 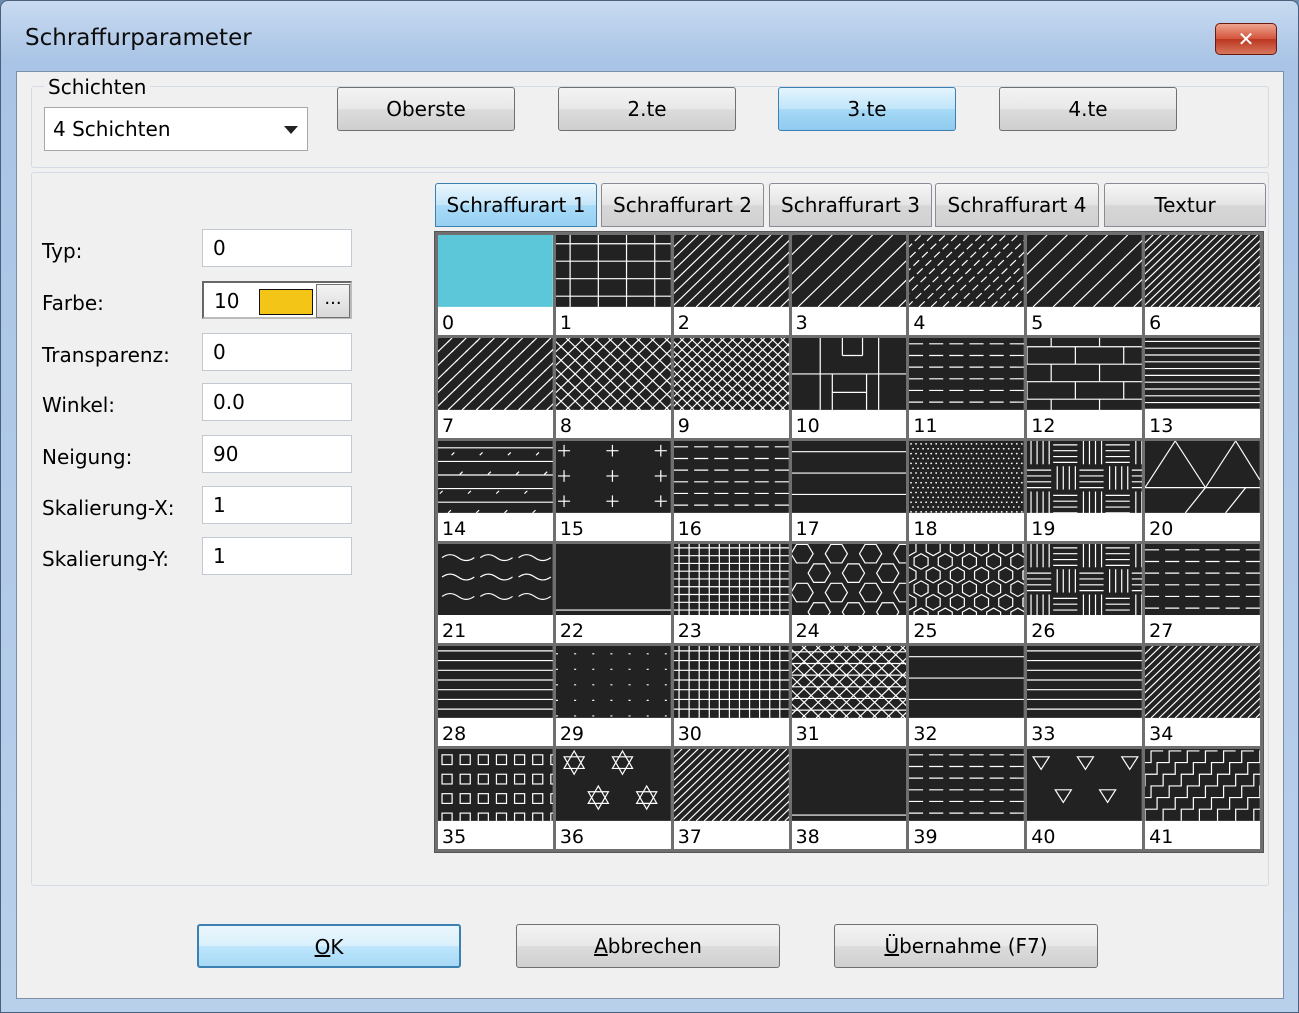 I want to click on hatch-pattern-34: 34, so click(x=1202, y=696).